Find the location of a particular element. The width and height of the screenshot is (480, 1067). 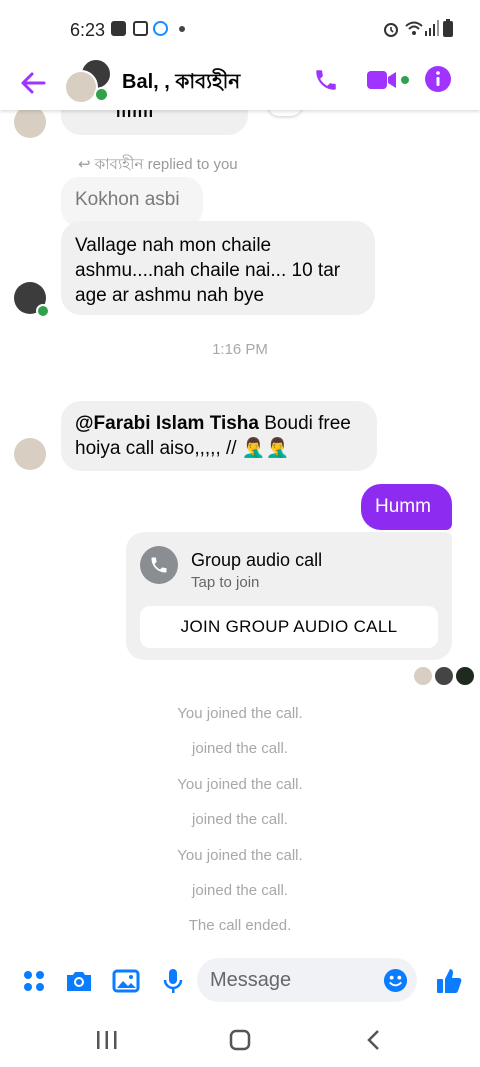

gallery-icon is located at coordinates (126, 981).